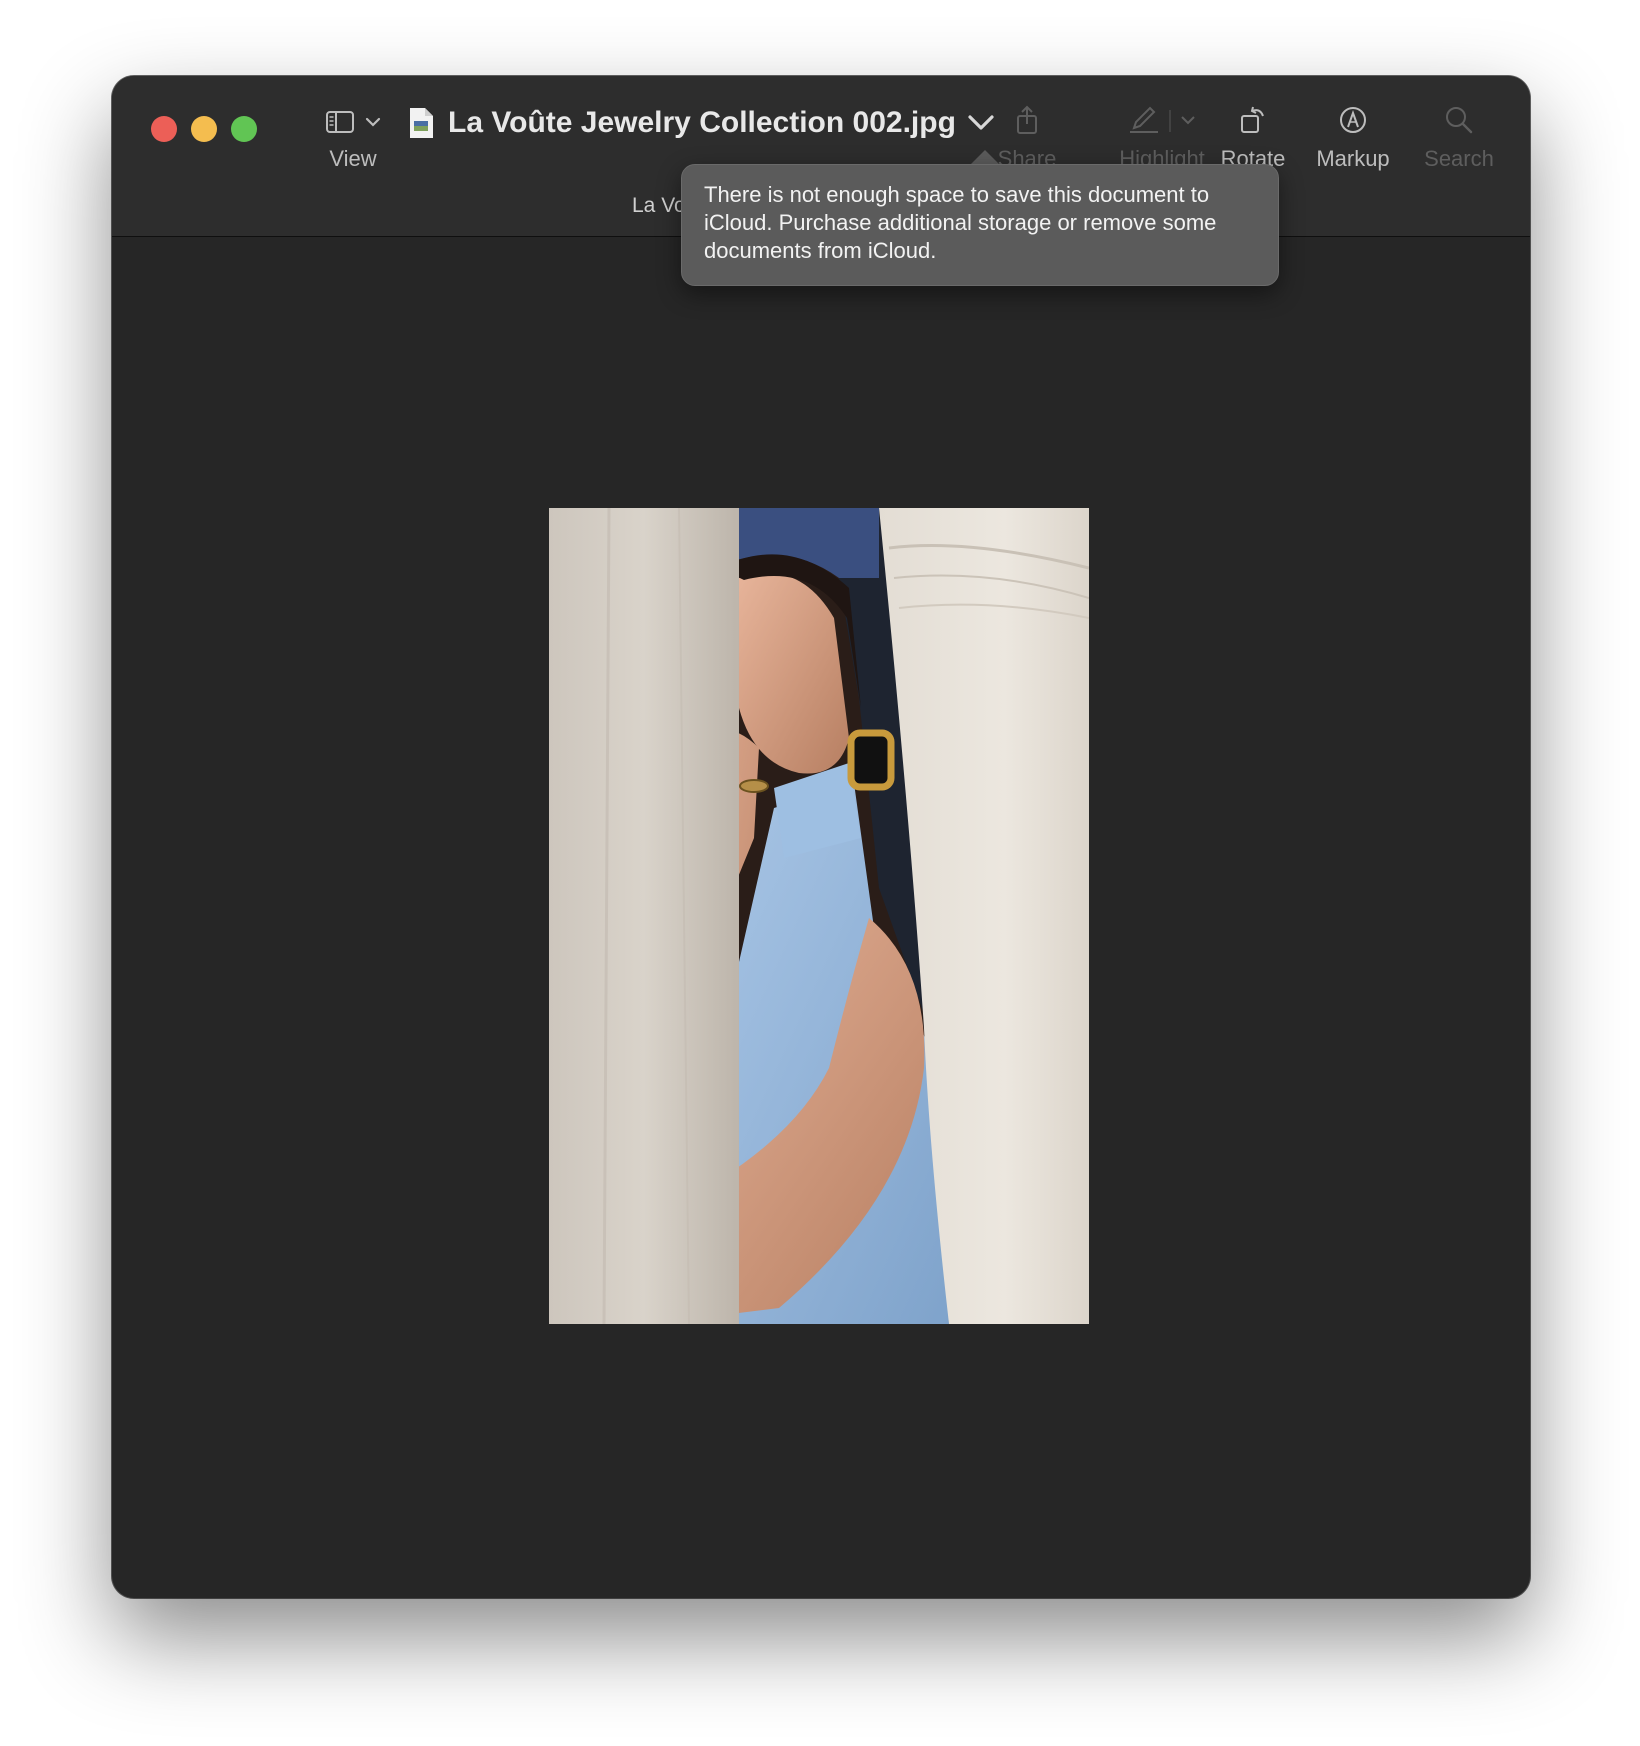 This screenshot has height=1746, width=1640. I want to click on markup-label: Markup, so click(1353, 158).